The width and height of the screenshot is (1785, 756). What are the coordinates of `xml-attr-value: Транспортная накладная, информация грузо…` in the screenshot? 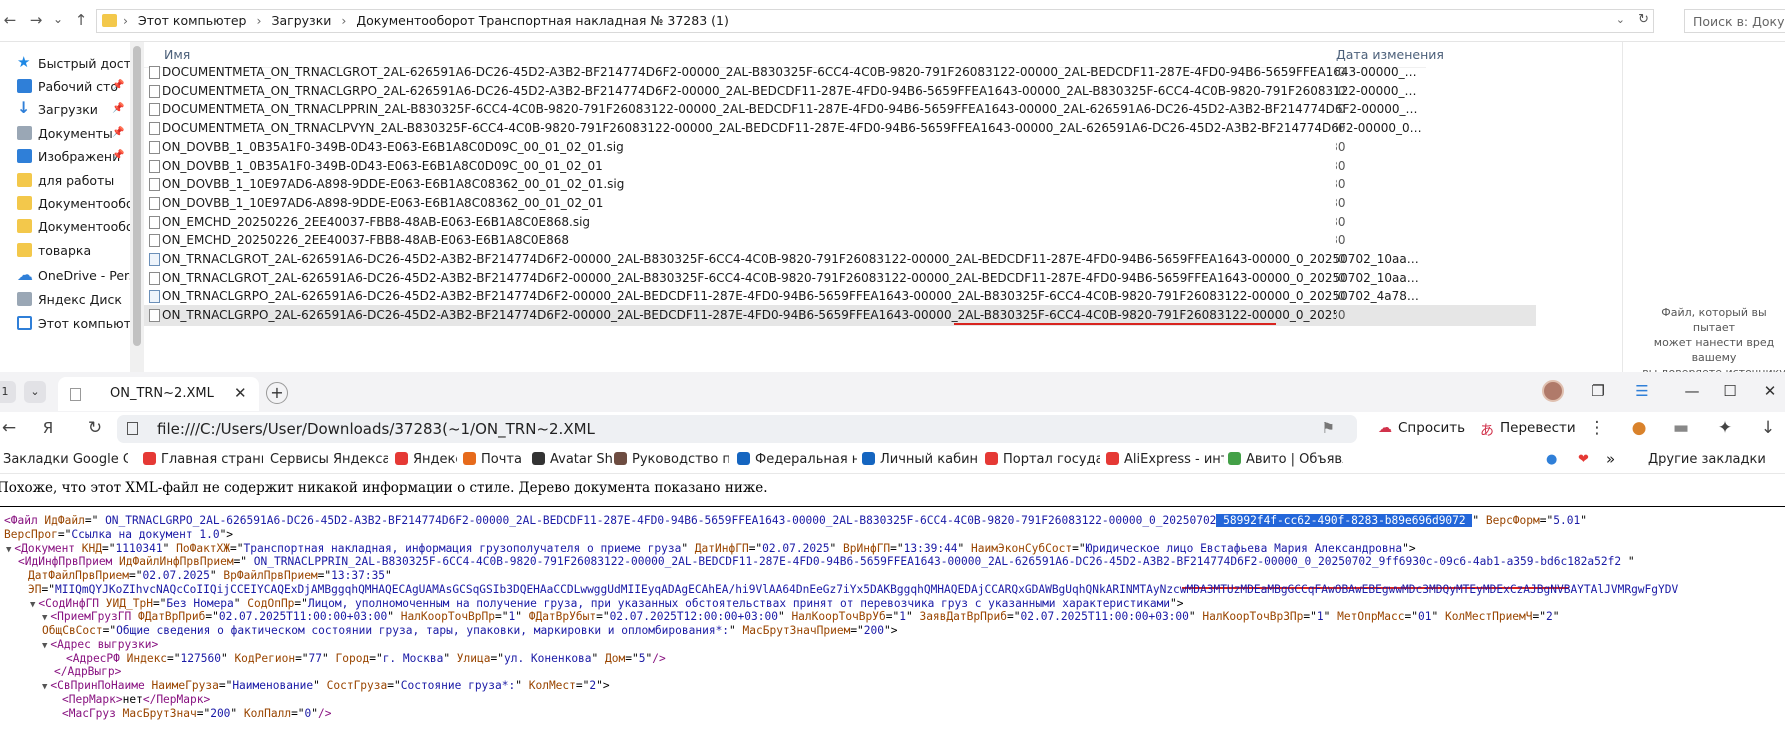 It's located at (462, 548).